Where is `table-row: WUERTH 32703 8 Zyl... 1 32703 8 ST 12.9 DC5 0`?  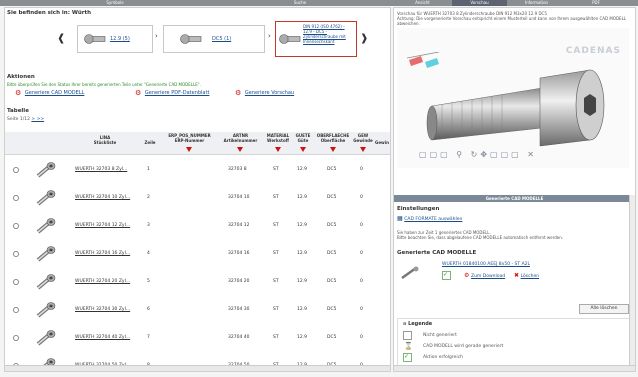
table-row: WUERTH 32703 8 Zyl... 1 32703 8 ST 12.9 DC5 0 is located at coordinates (197, 170).